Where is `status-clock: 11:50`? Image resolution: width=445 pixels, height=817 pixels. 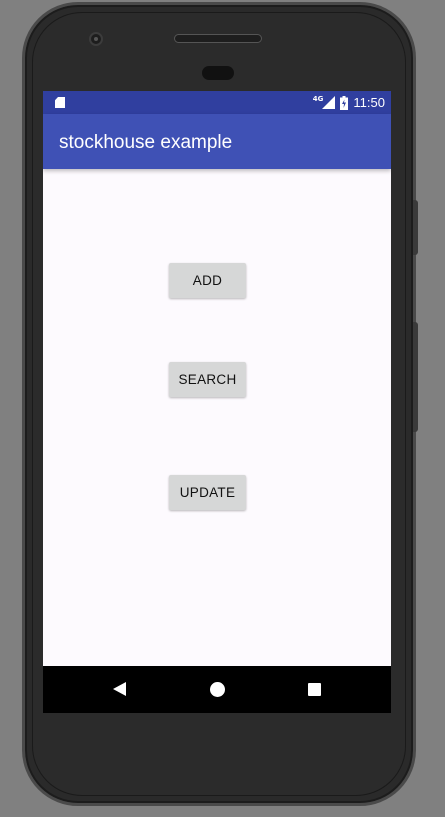
status-clock: 11:50 is located at coordinates (369, 102).